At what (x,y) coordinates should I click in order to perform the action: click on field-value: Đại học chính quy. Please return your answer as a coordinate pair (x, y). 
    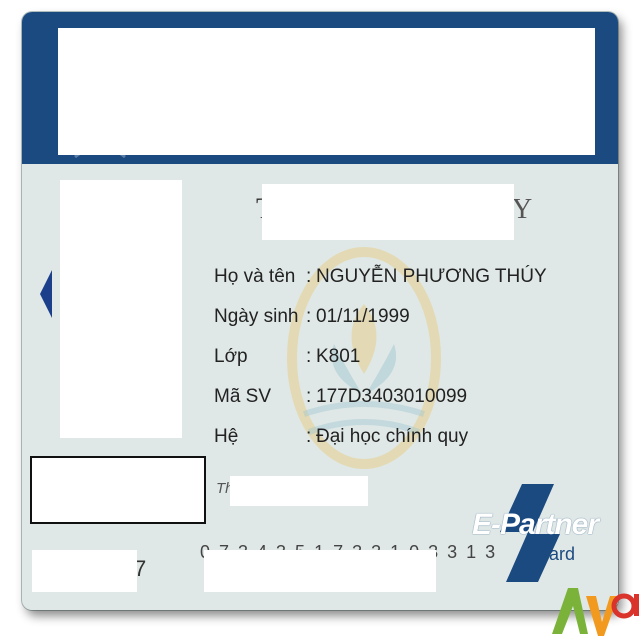
    Looking at the image, I should click on (392, 436).